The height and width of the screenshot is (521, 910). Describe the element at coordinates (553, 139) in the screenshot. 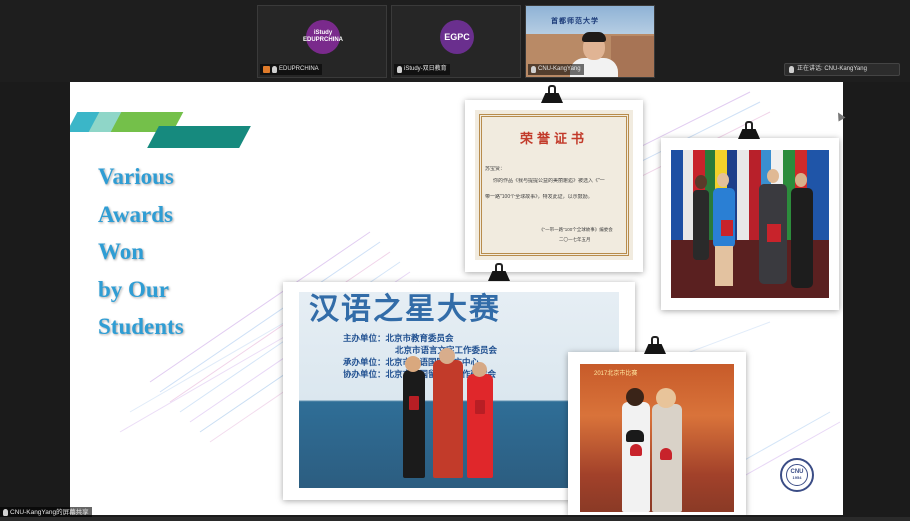

I see `certificate-title: 荣誉证书` at that location.